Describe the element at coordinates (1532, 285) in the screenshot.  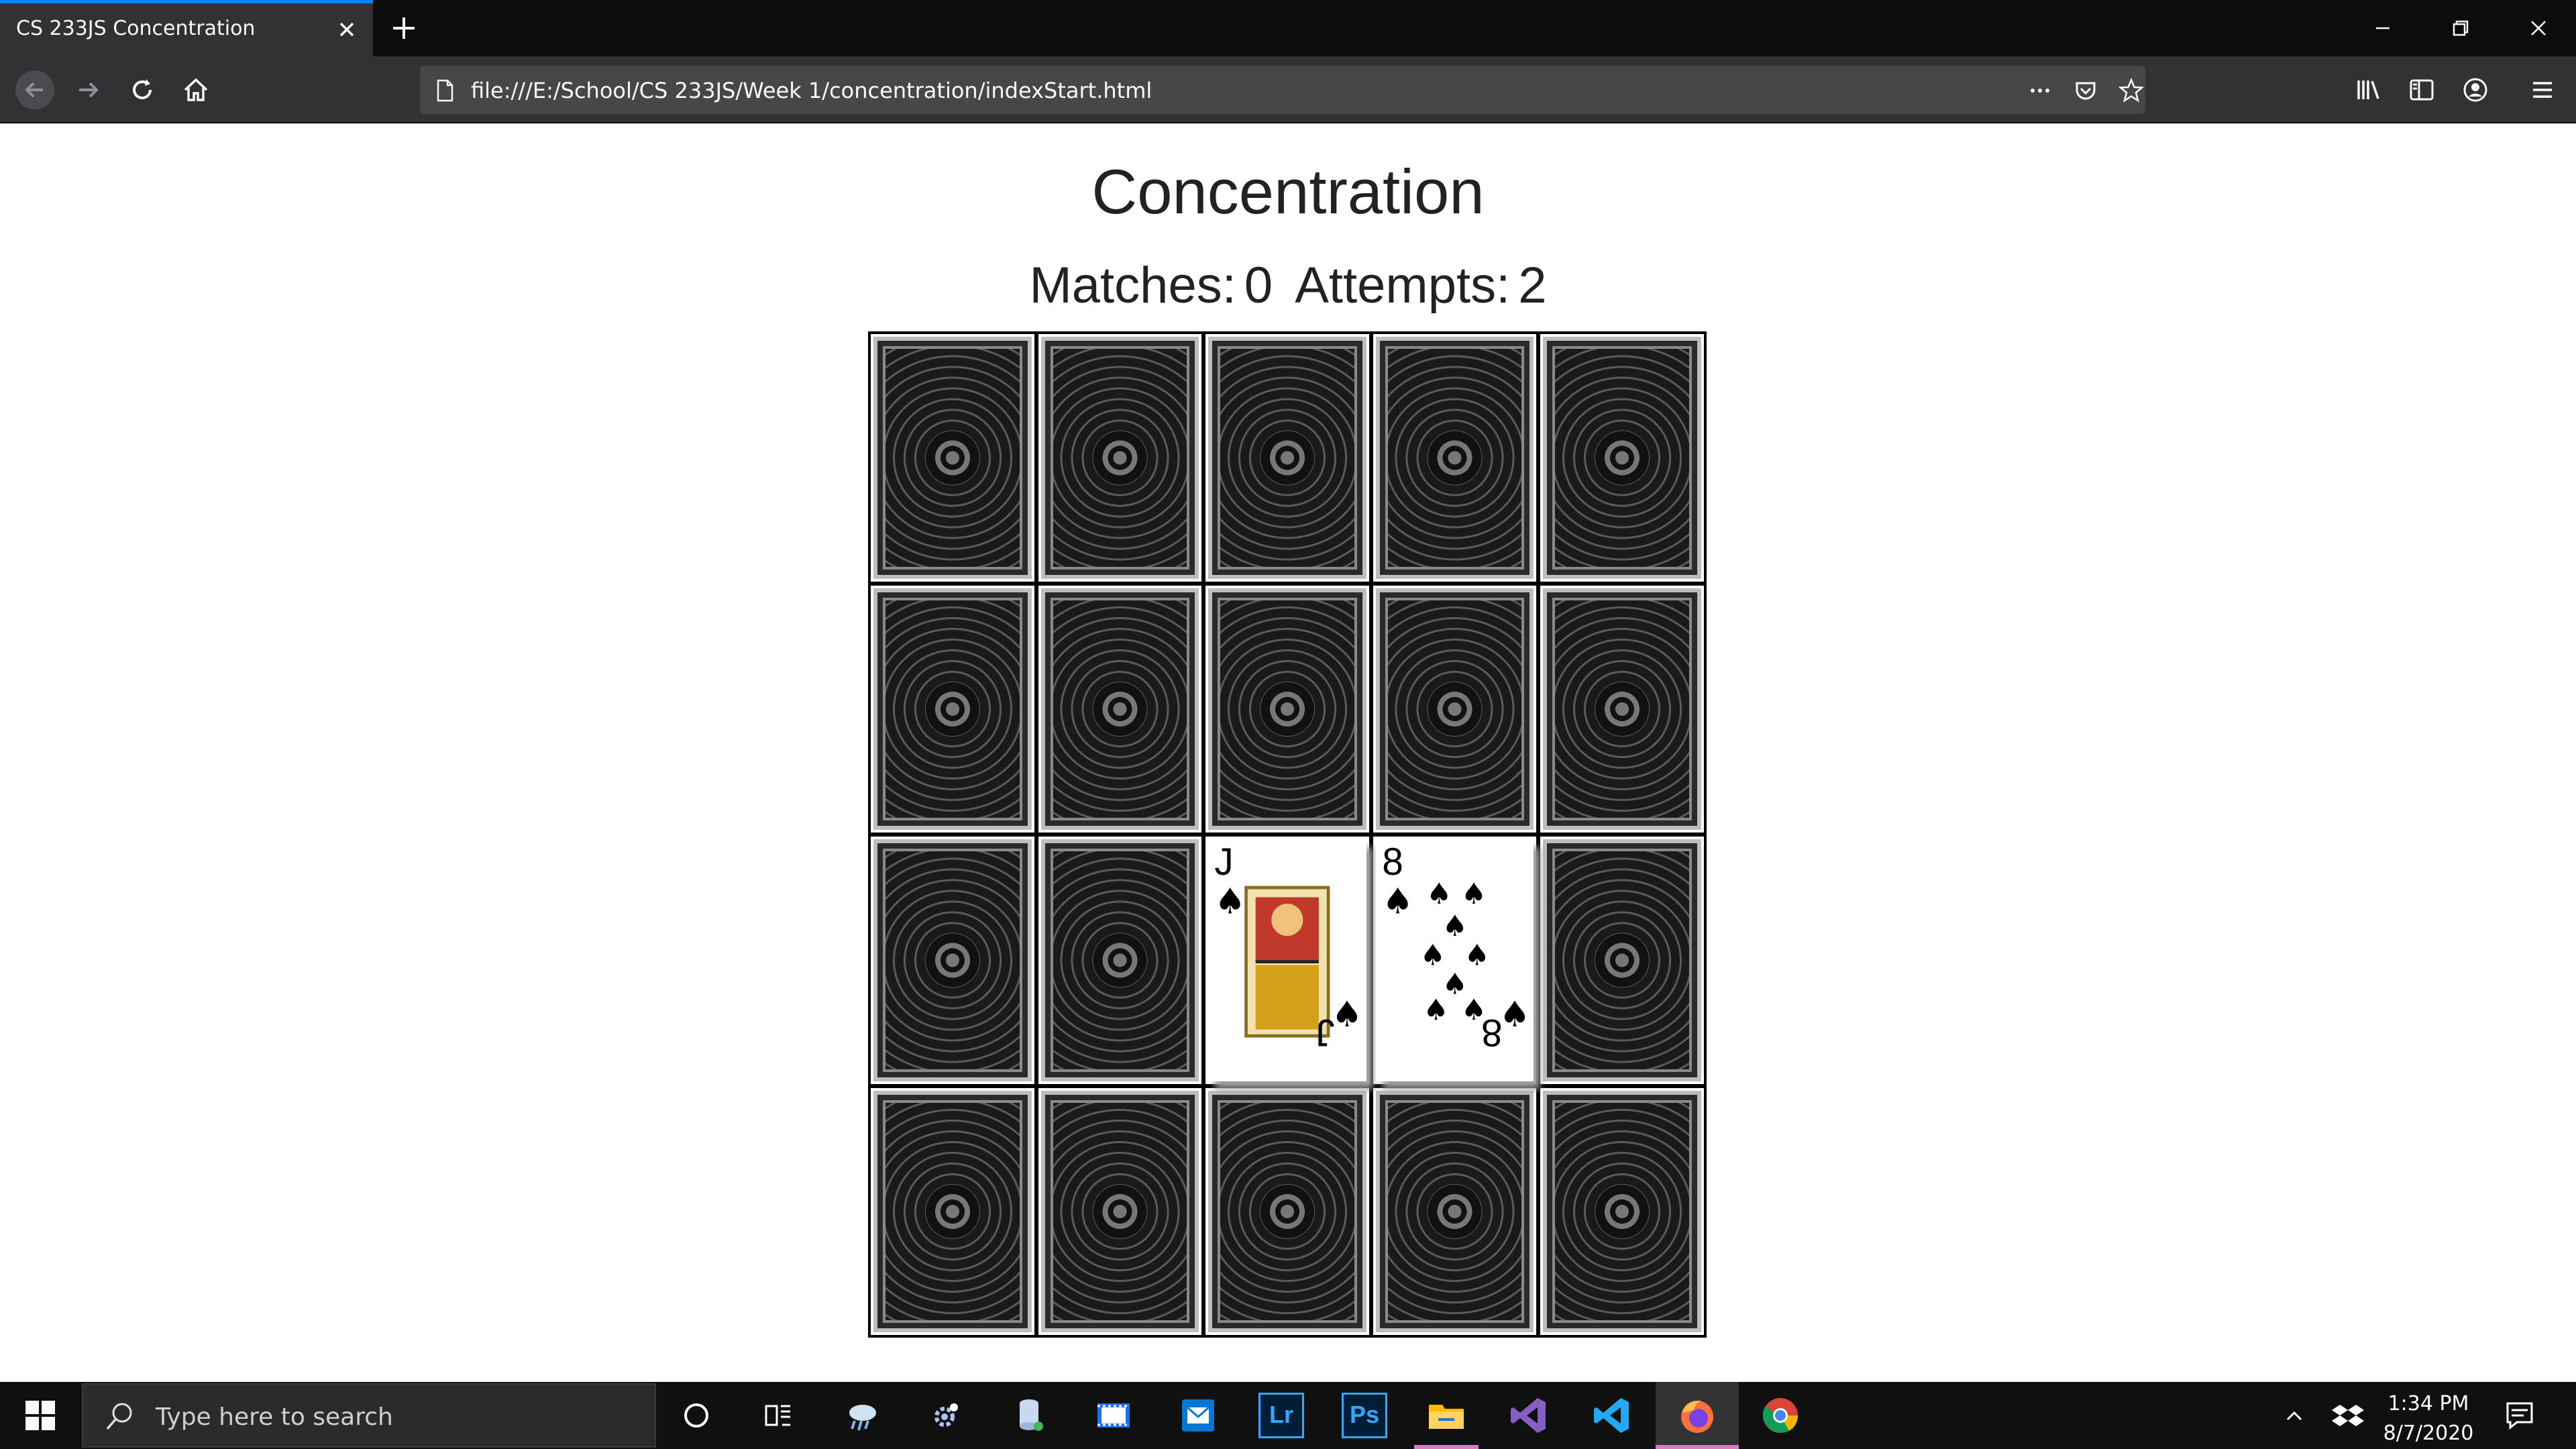
I see `attempts-count: 2` at that location.